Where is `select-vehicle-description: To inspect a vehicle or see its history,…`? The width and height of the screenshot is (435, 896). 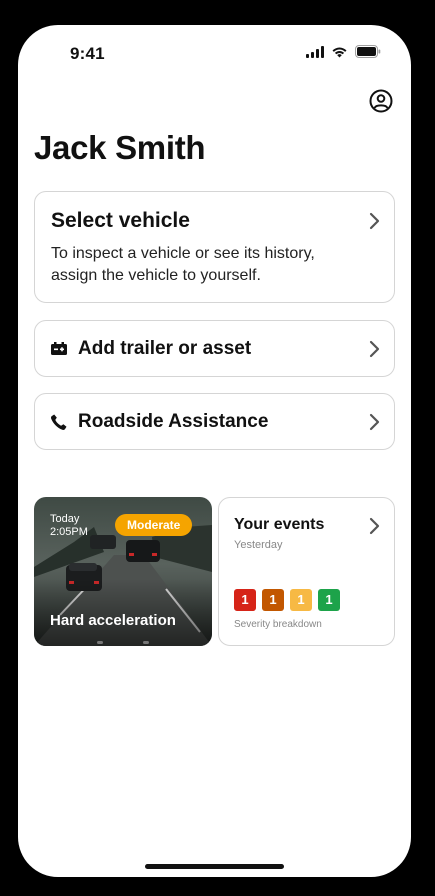
select-vehicle-description: To inspect a vehicle or see its history,… is located at coordinates (183, 264).